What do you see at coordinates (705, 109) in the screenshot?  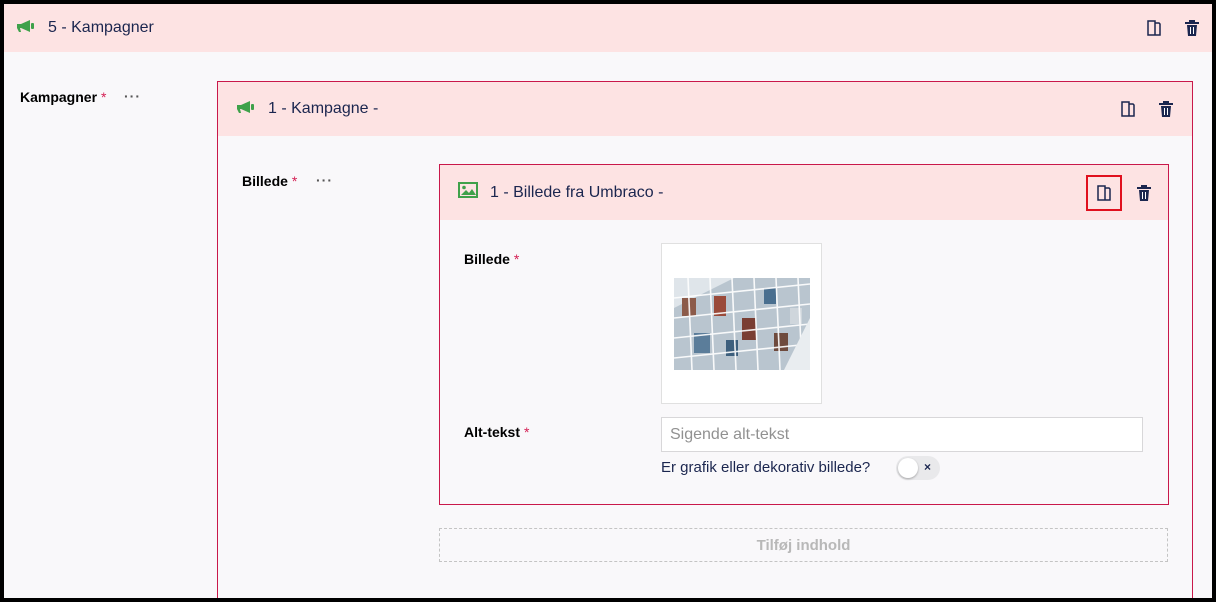 I see `kampagne-block-header: 1 - Kampagne -` at bounding box center [705, 109].